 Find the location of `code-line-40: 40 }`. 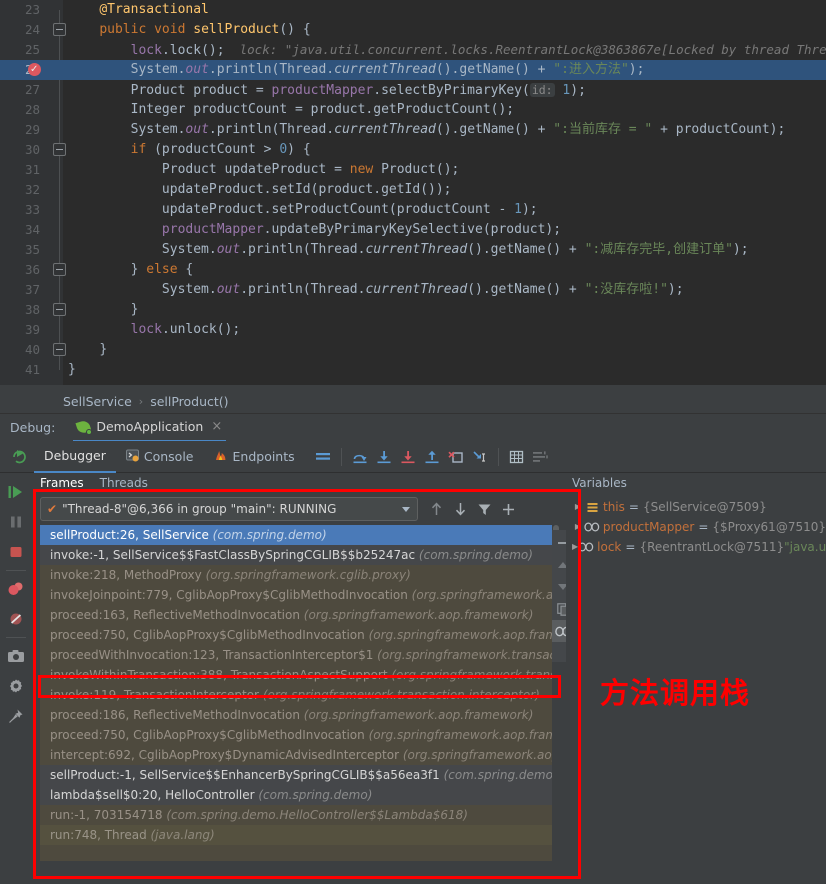

code-line-40: 40 } is located at coordinates (413, 350).